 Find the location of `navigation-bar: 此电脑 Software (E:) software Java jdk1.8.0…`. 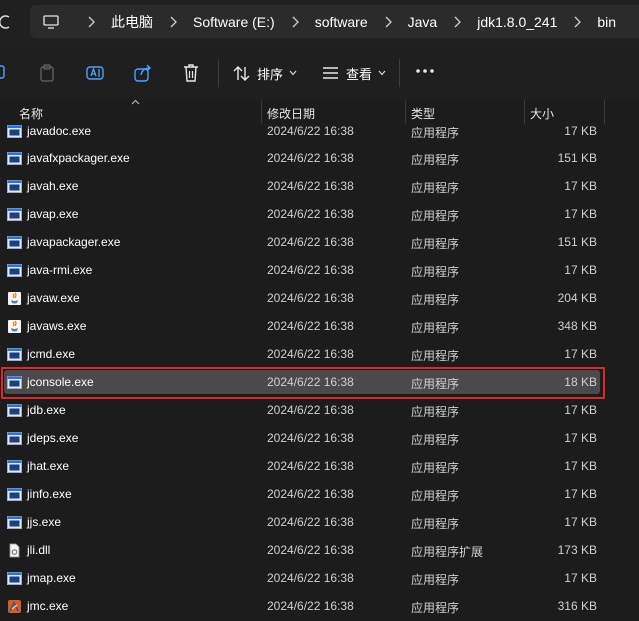

navigation-bar: 此电脑 Software (E:) software Java jdk1.8.0… is located at coordinates (319, 22).